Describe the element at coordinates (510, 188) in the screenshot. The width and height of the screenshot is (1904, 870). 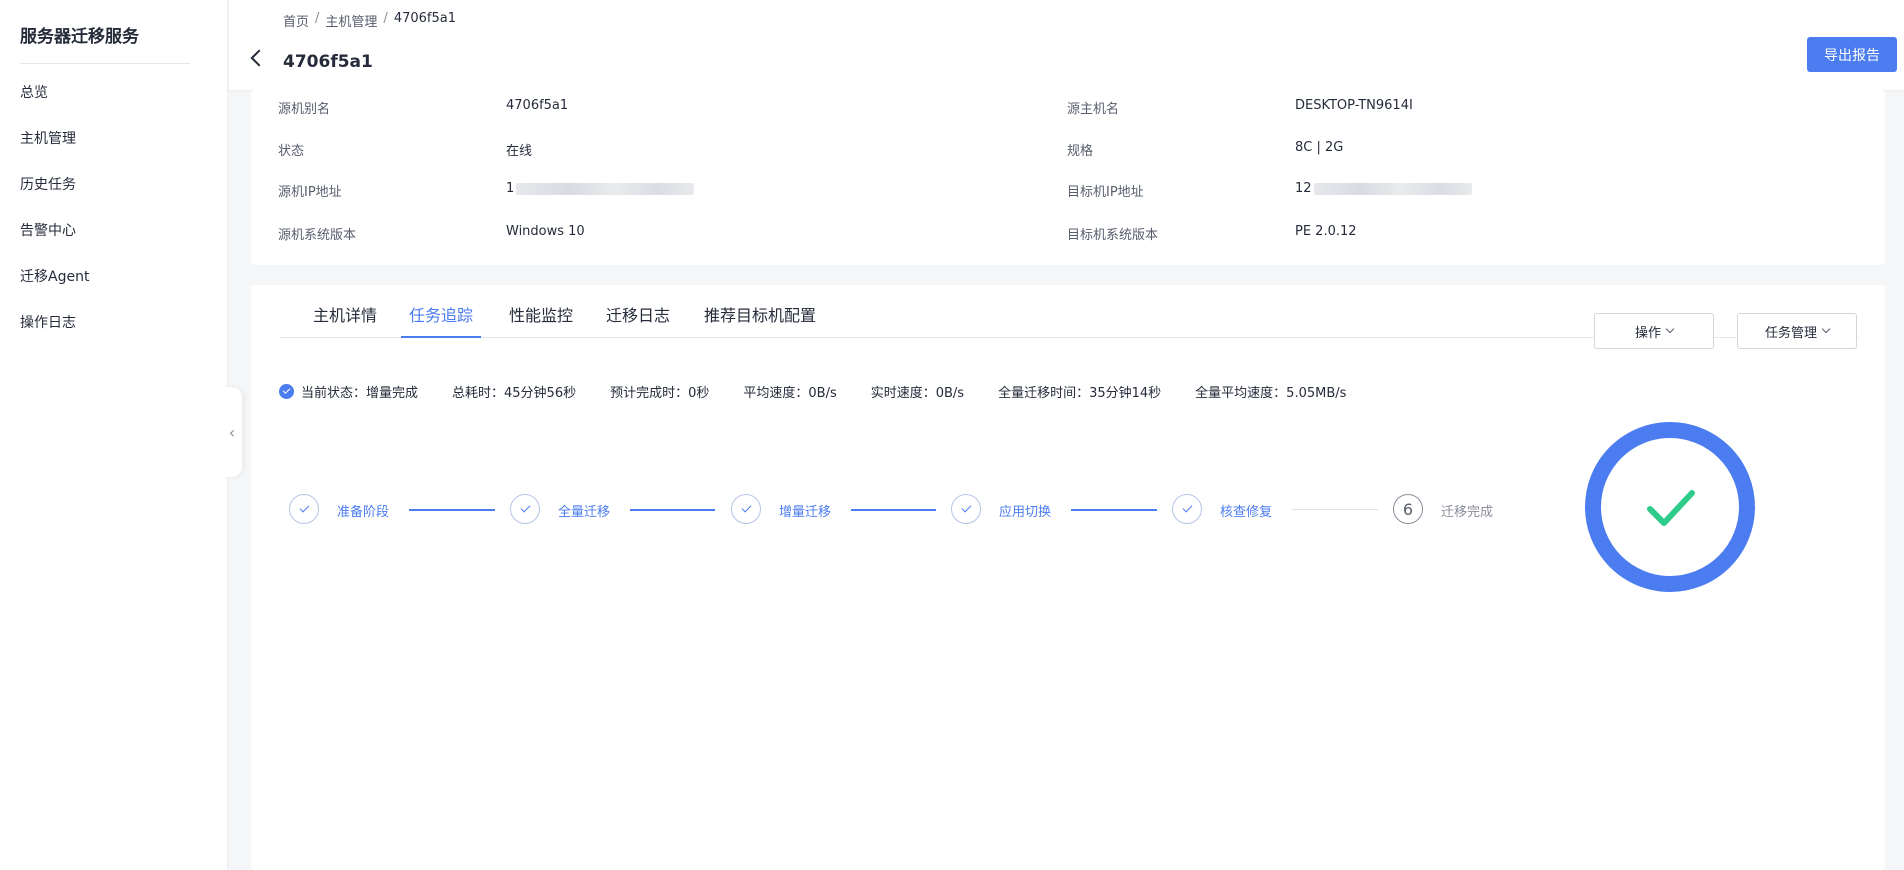
I see `source-ip-prefix: 1` at that location.